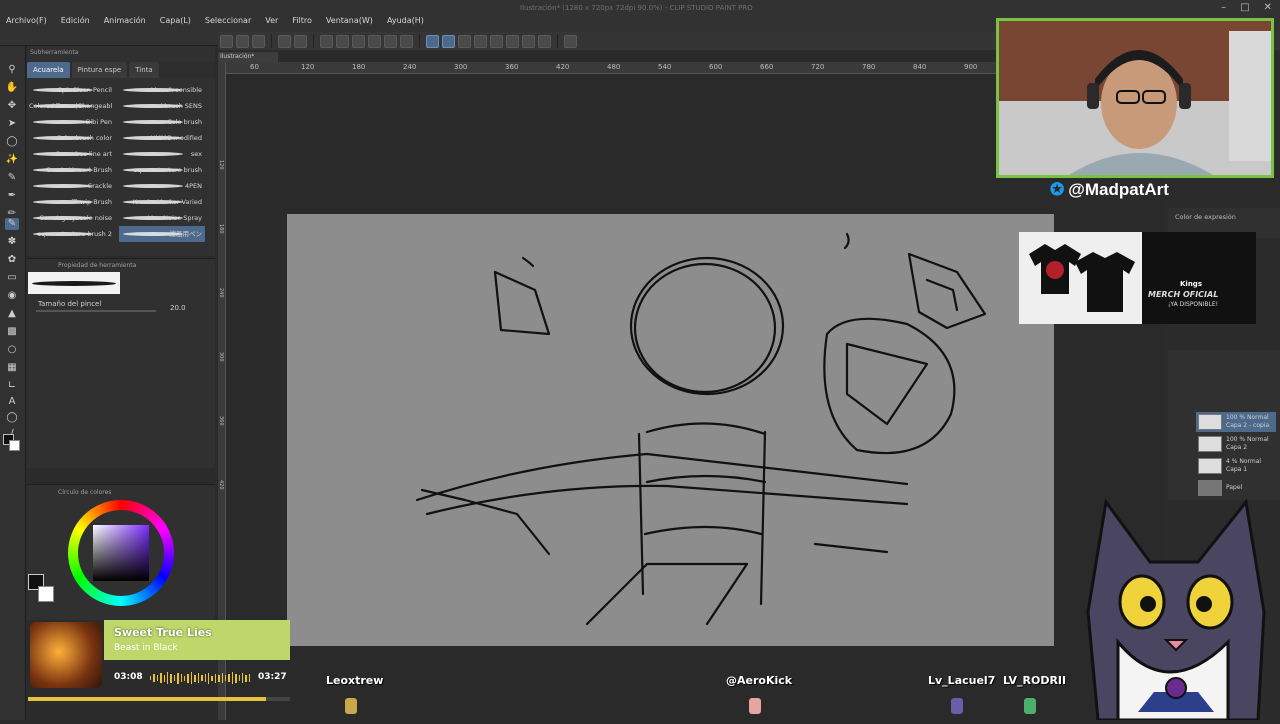 This screenshot has width=1280, height=724. I want to click on brush-item: Crackle, so click(72, 186).